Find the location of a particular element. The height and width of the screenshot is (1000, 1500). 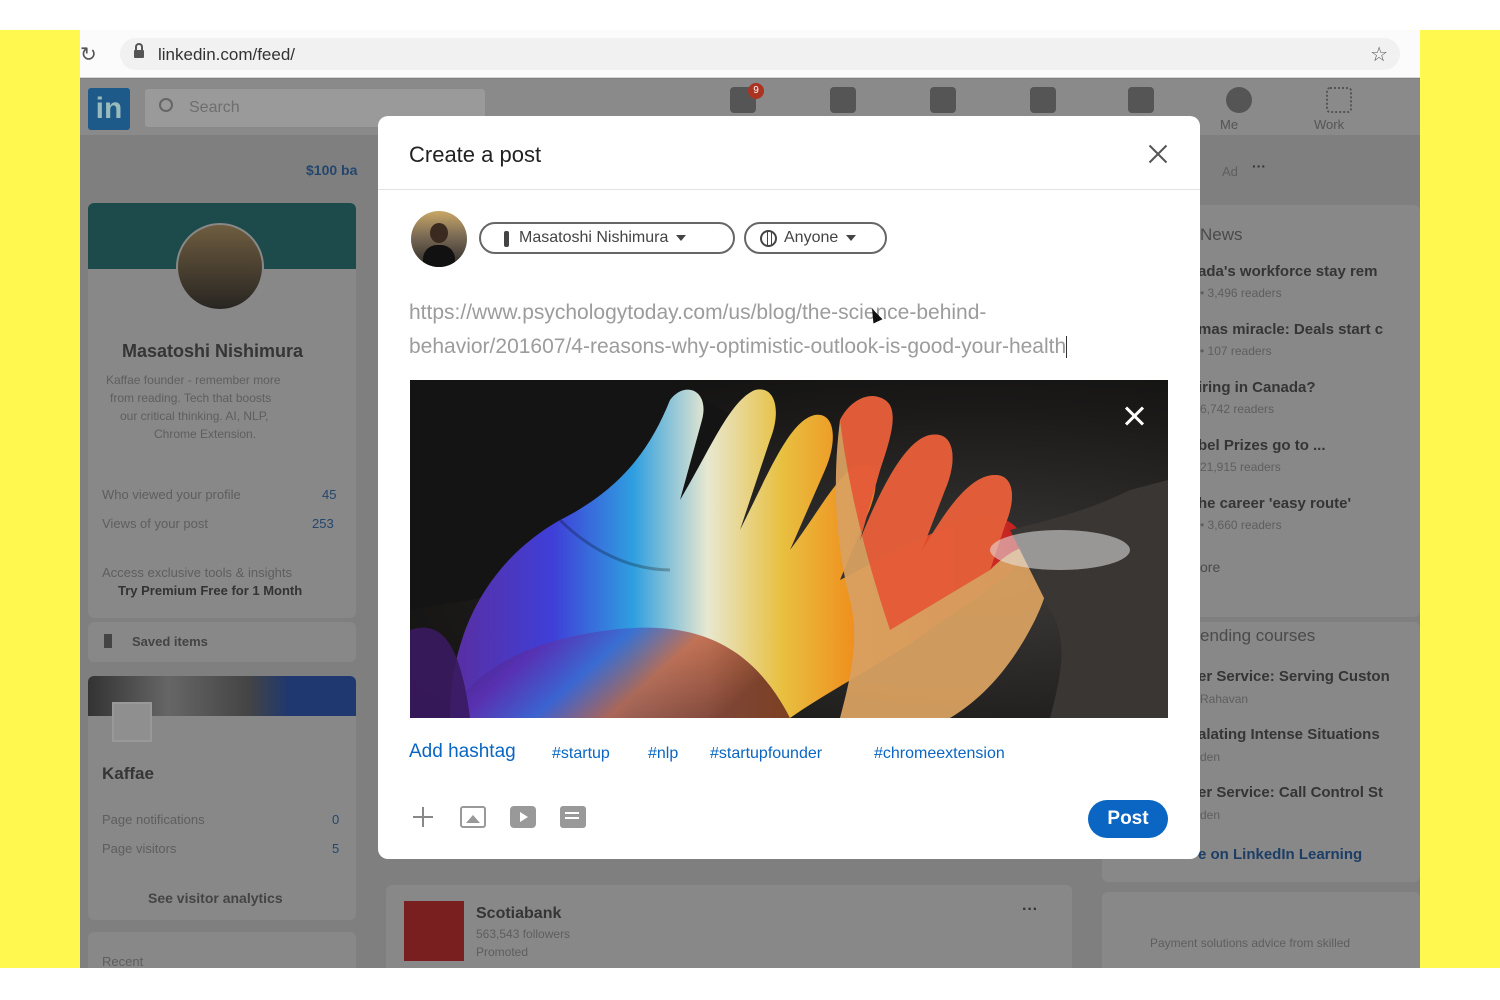

recent-label: Recent is located at coordinates (123, 961).